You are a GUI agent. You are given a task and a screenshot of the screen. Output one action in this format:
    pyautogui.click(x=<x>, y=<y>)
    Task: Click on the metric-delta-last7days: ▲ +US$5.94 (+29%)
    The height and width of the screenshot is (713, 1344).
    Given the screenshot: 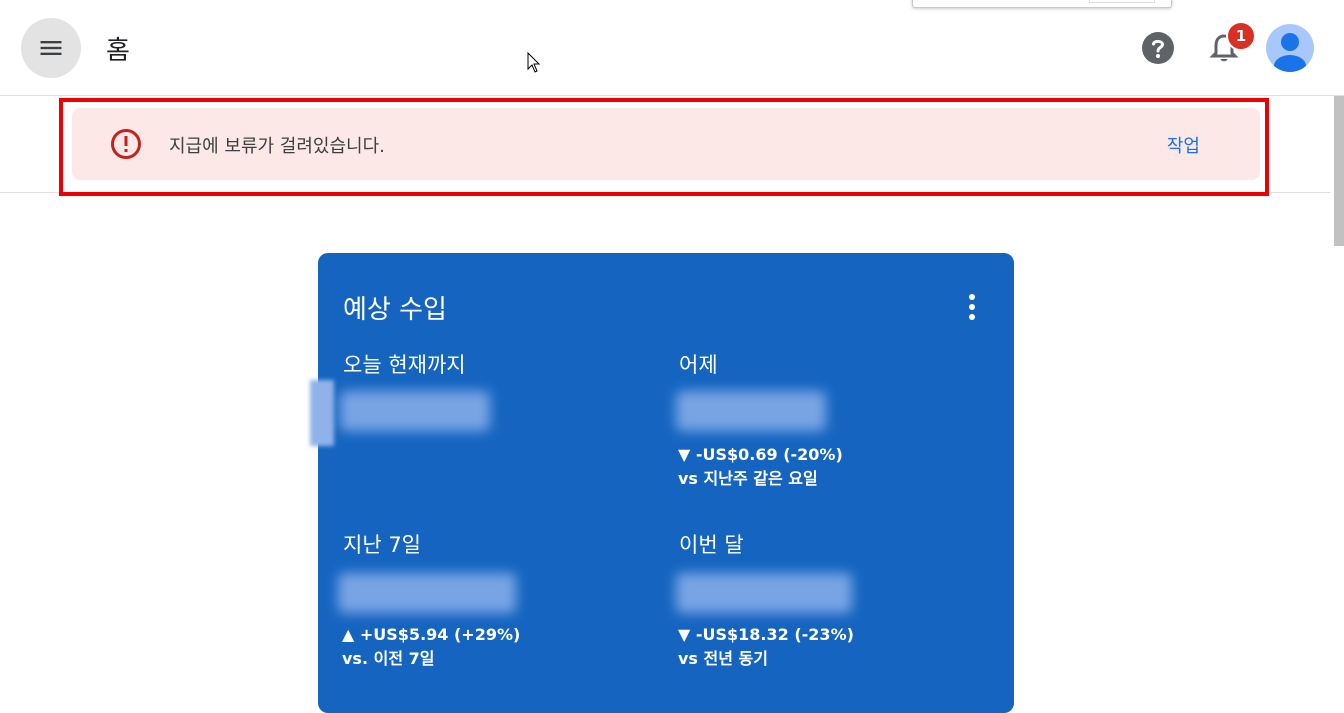 What is the action you would take?
    pyautogui.click(x=431, y=634)
    